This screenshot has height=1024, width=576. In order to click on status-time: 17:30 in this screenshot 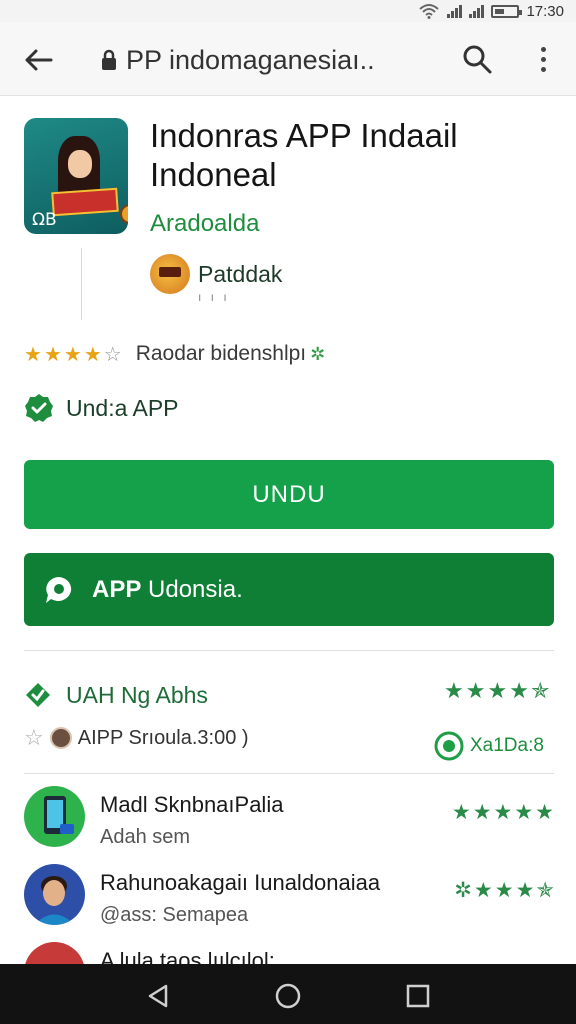, I will do `click(545, 11)`.